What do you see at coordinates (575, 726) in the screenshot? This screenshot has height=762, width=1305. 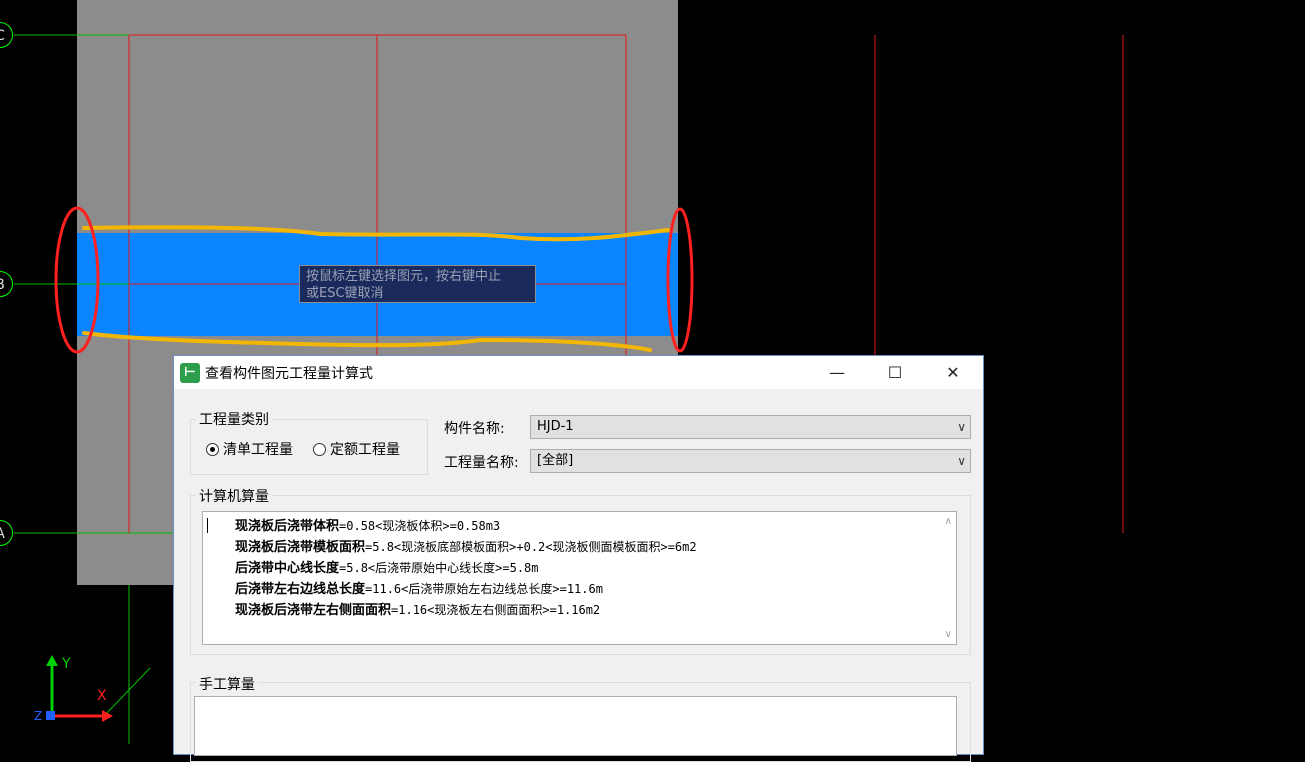 I see `manual-calc-textbox` at bounding box center [575, 726].